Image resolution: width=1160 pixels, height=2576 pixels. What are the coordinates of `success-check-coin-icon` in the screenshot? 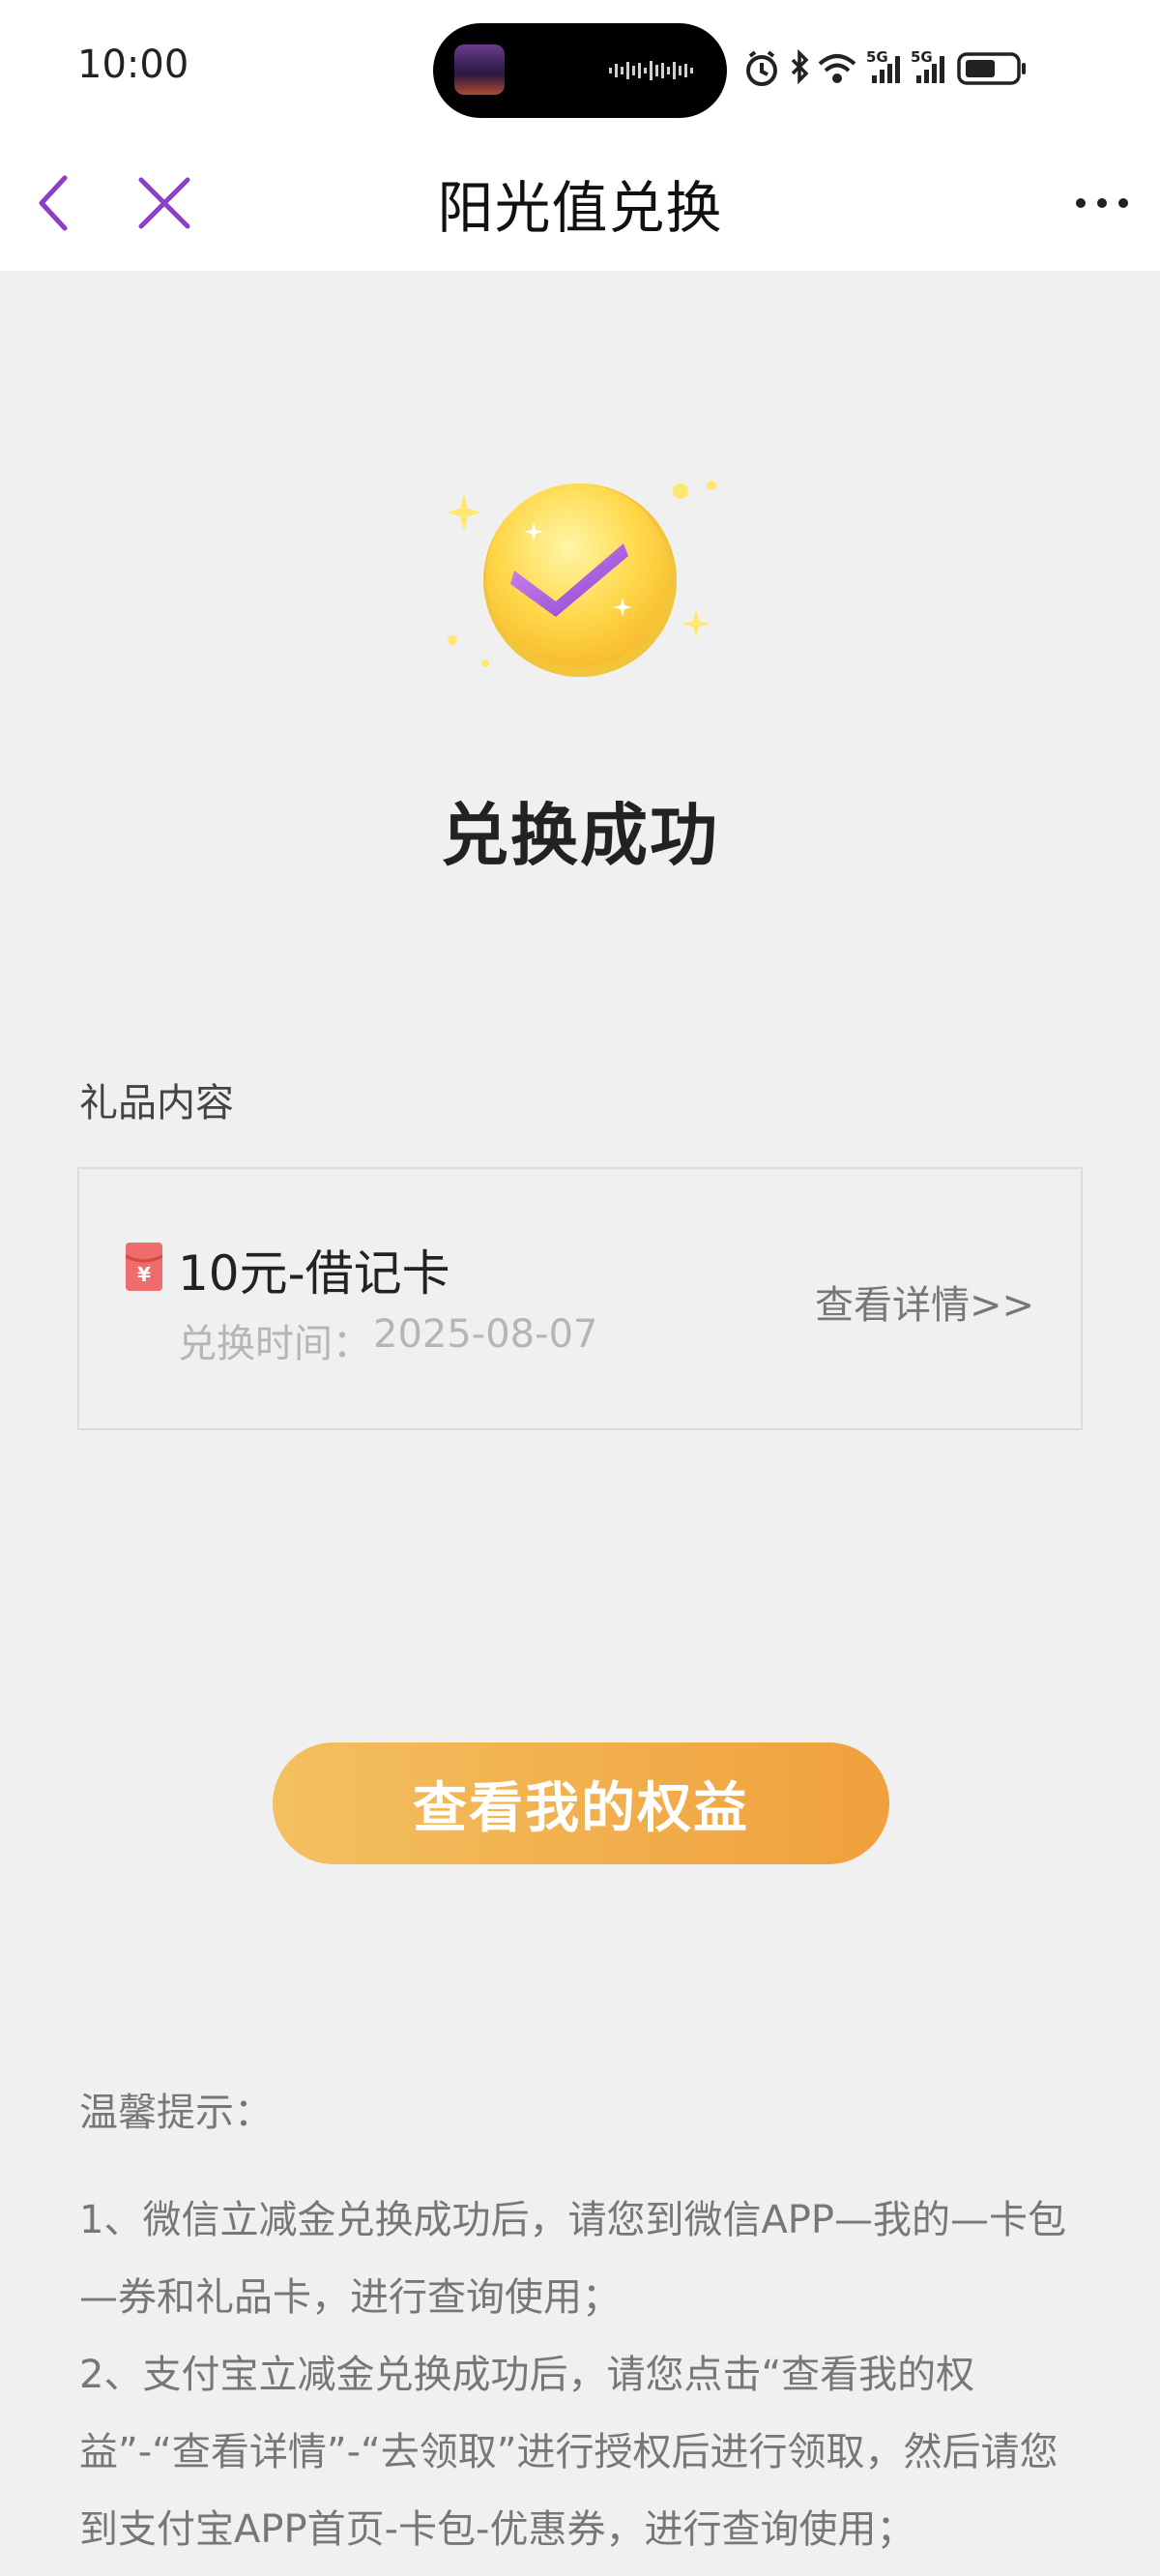 It's located at (581, 579).